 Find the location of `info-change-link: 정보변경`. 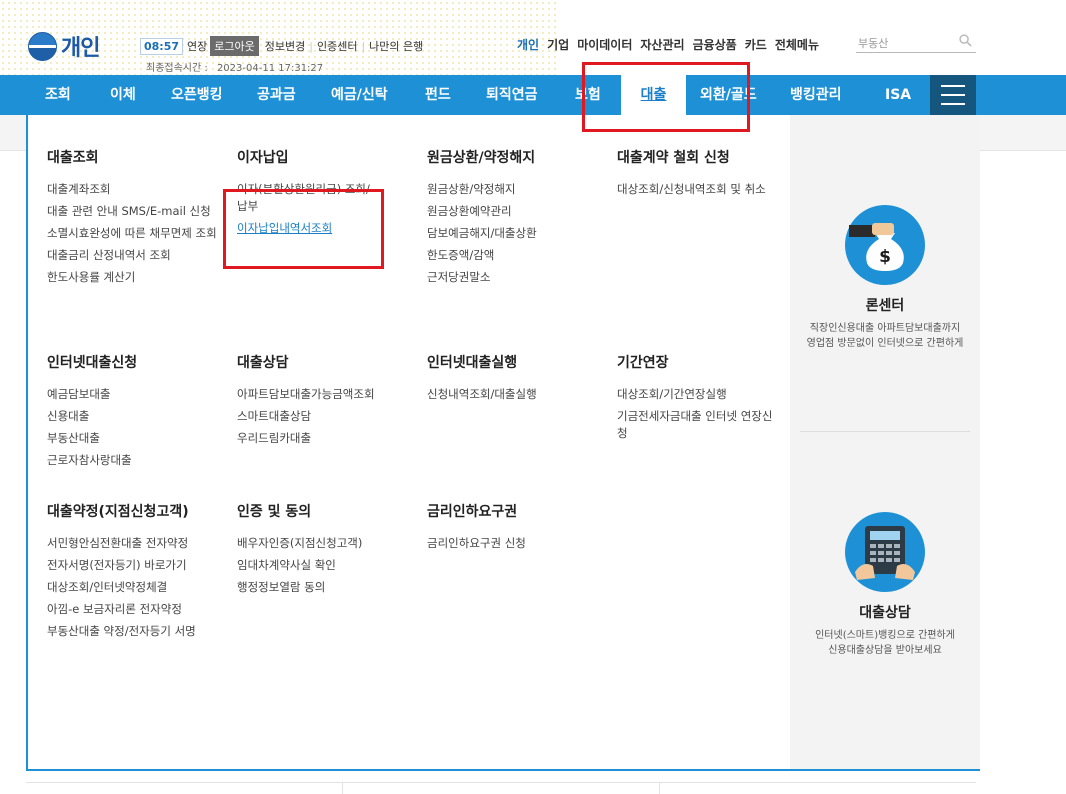

info-change-link: 정보변경 is located at coordinates (285, 46).